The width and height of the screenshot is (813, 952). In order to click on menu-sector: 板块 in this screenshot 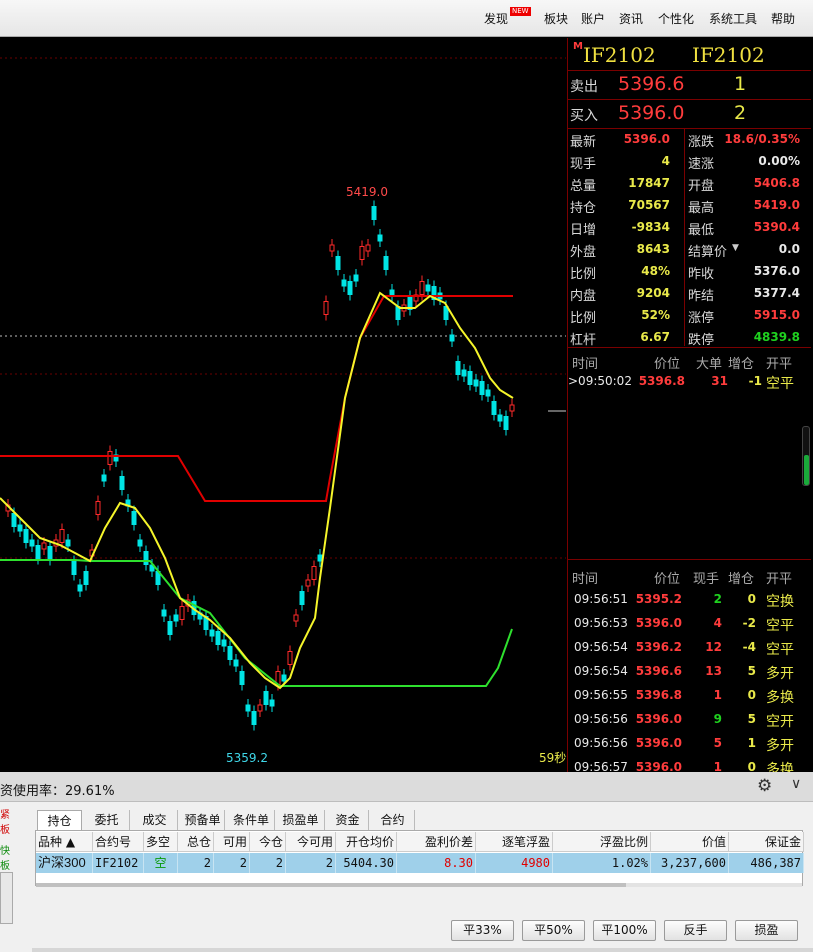, I will do `click(556, 18)`.